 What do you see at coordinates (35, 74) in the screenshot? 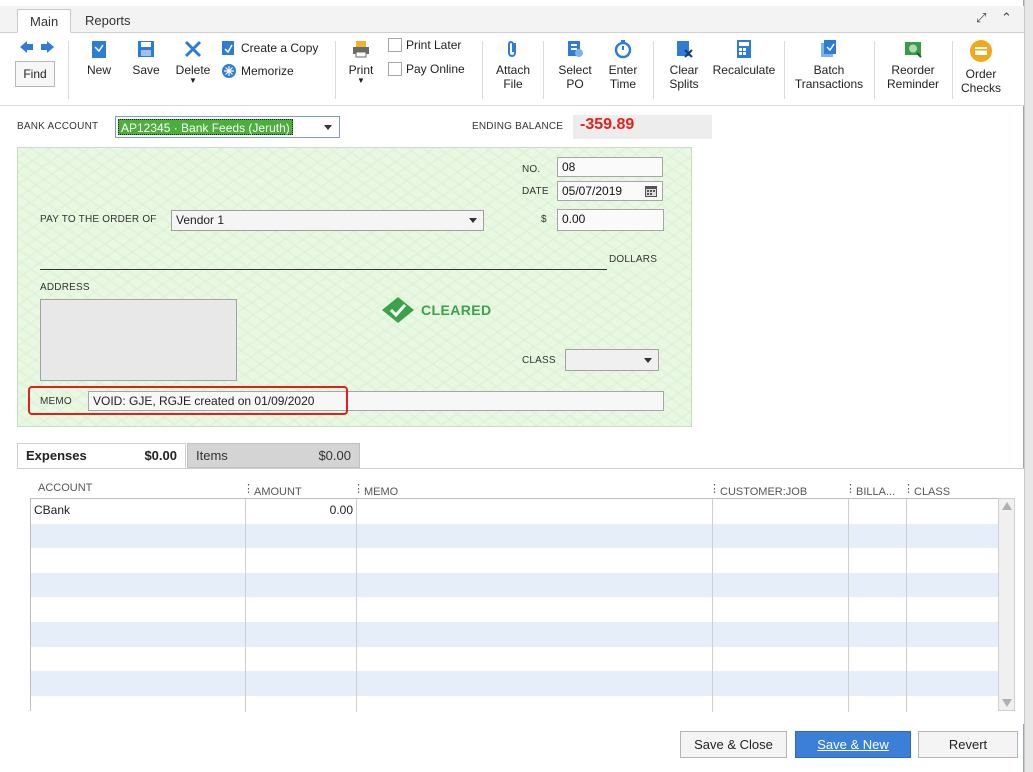
I see `find-button: Find` at bounding box center [35, 74].